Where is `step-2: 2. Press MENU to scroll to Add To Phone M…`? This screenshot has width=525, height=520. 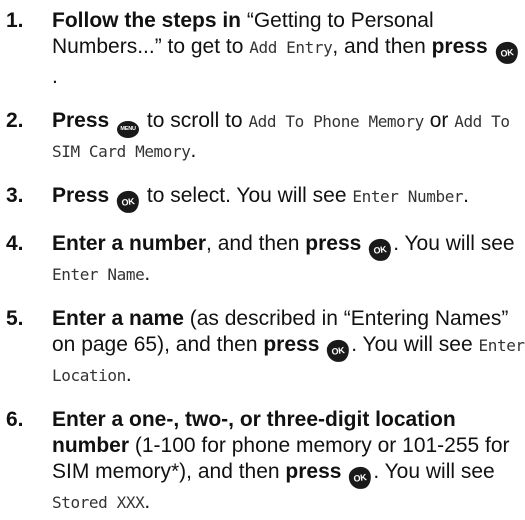
step-2: 2. Press MENU to scroll to Add To Phone M… is located at coordinates (262, 136).